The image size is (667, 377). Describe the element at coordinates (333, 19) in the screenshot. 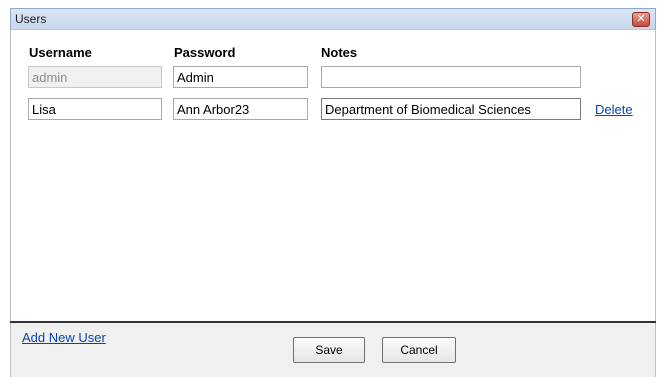

I see `title-bar: Users ✕` at that location.